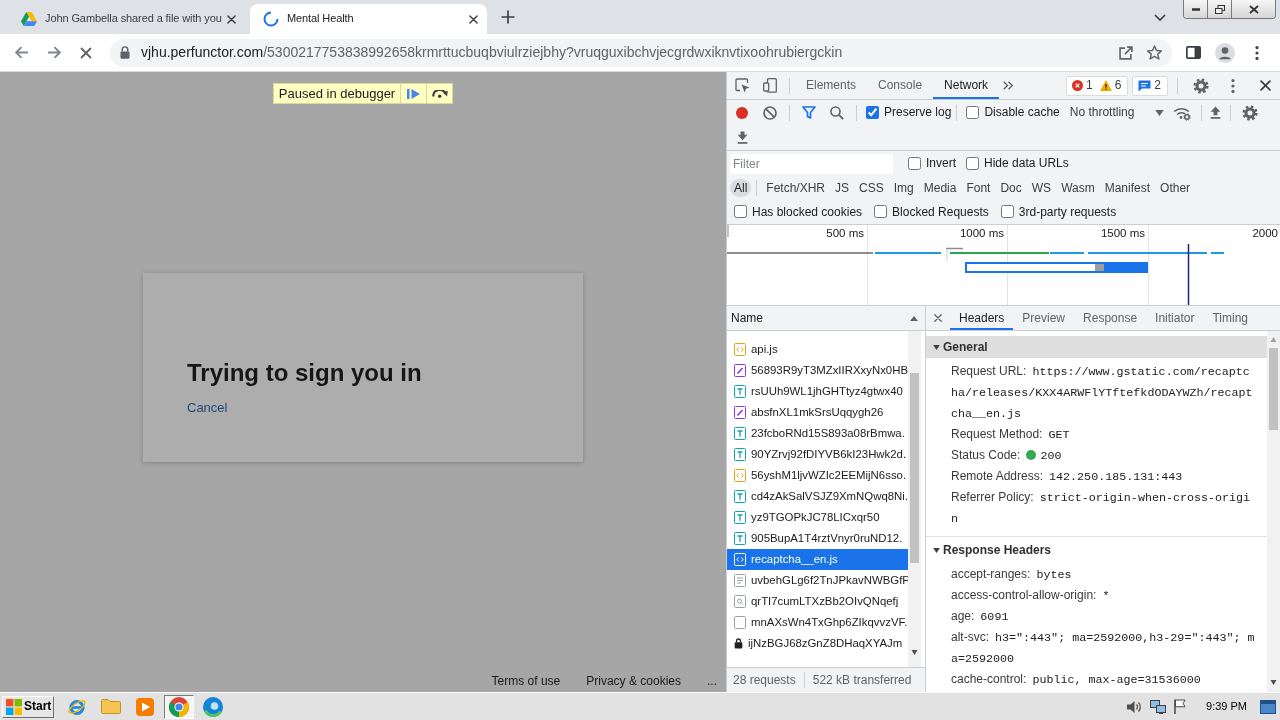 This screenshot has height=720, width=1280. Describe the element at coordinates (871, 188) in the screenshot. I see `type-filter: CSS` at that location.